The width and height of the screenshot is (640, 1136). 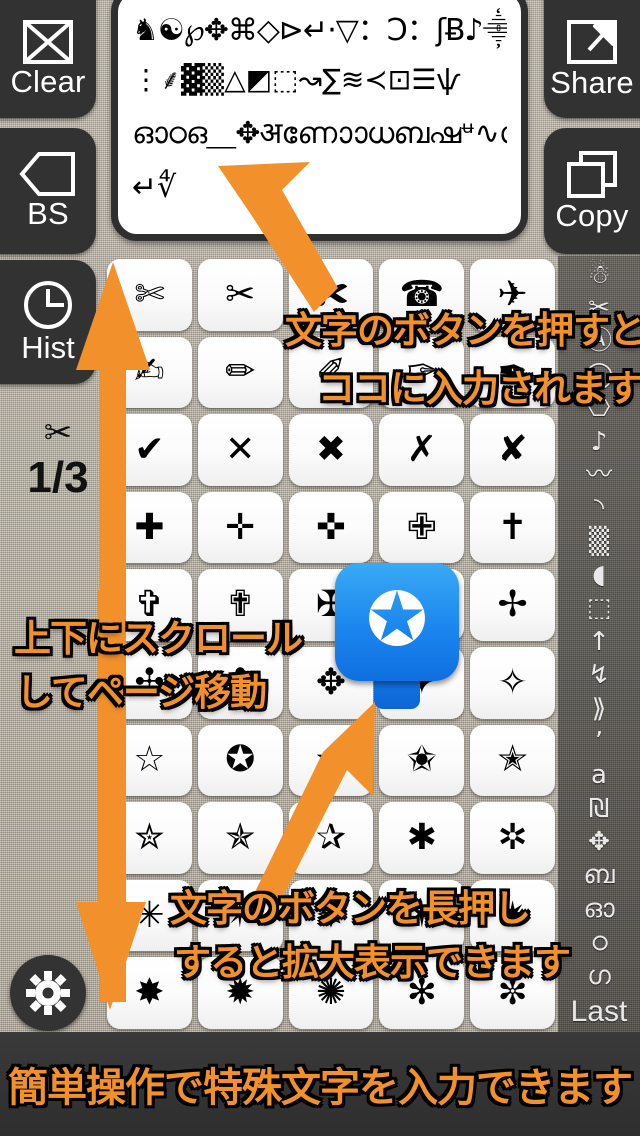 I want to click on grid-cell: ✰, so click(x=331, y=838).